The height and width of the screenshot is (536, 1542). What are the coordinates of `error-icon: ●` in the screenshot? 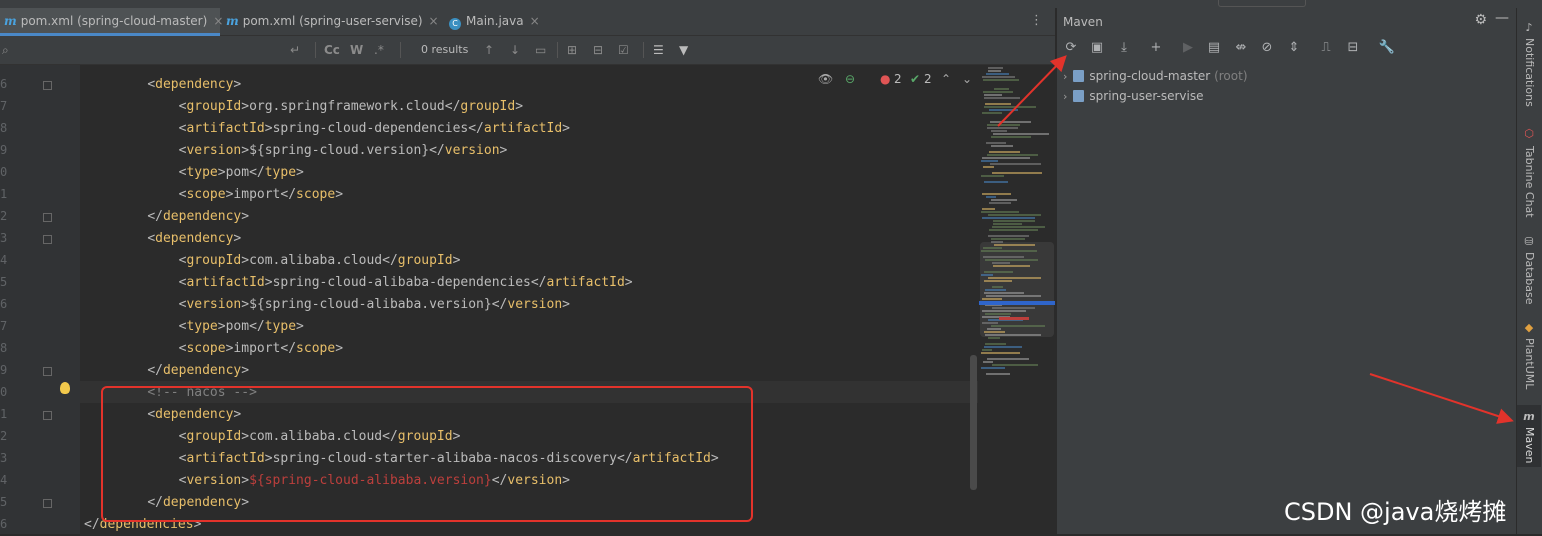 It's located at (885, 79).